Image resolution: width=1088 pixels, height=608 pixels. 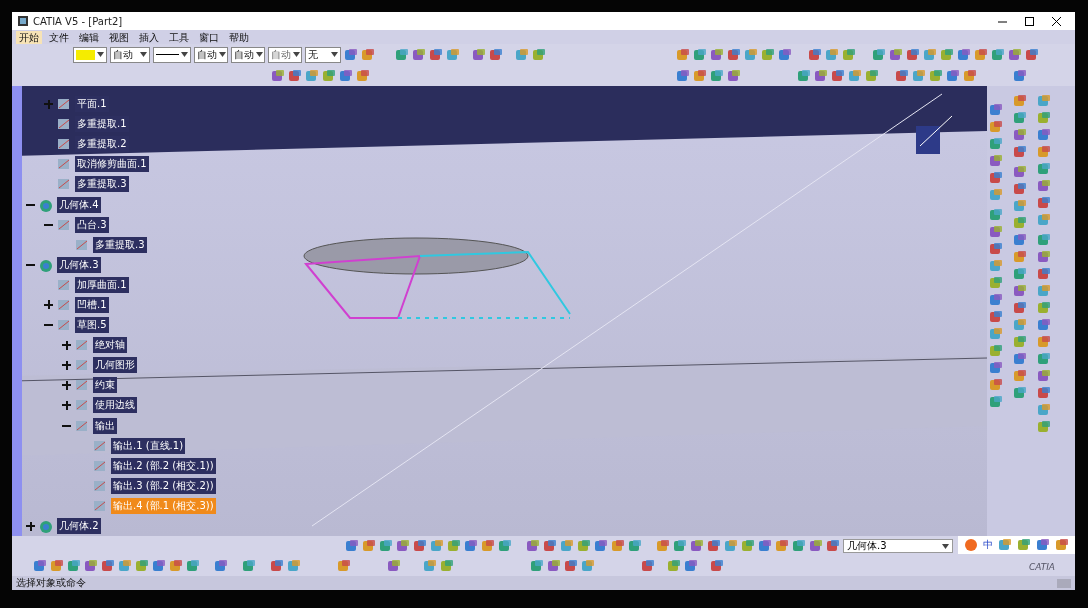 I want to click on tree-item: 多重提取.3, so click(x=102, y=184).